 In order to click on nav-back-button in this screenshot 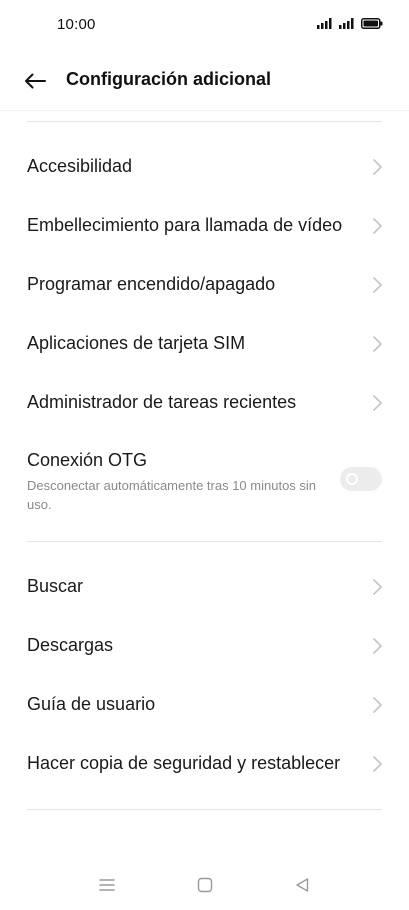, I will do `click(302, 885)`.